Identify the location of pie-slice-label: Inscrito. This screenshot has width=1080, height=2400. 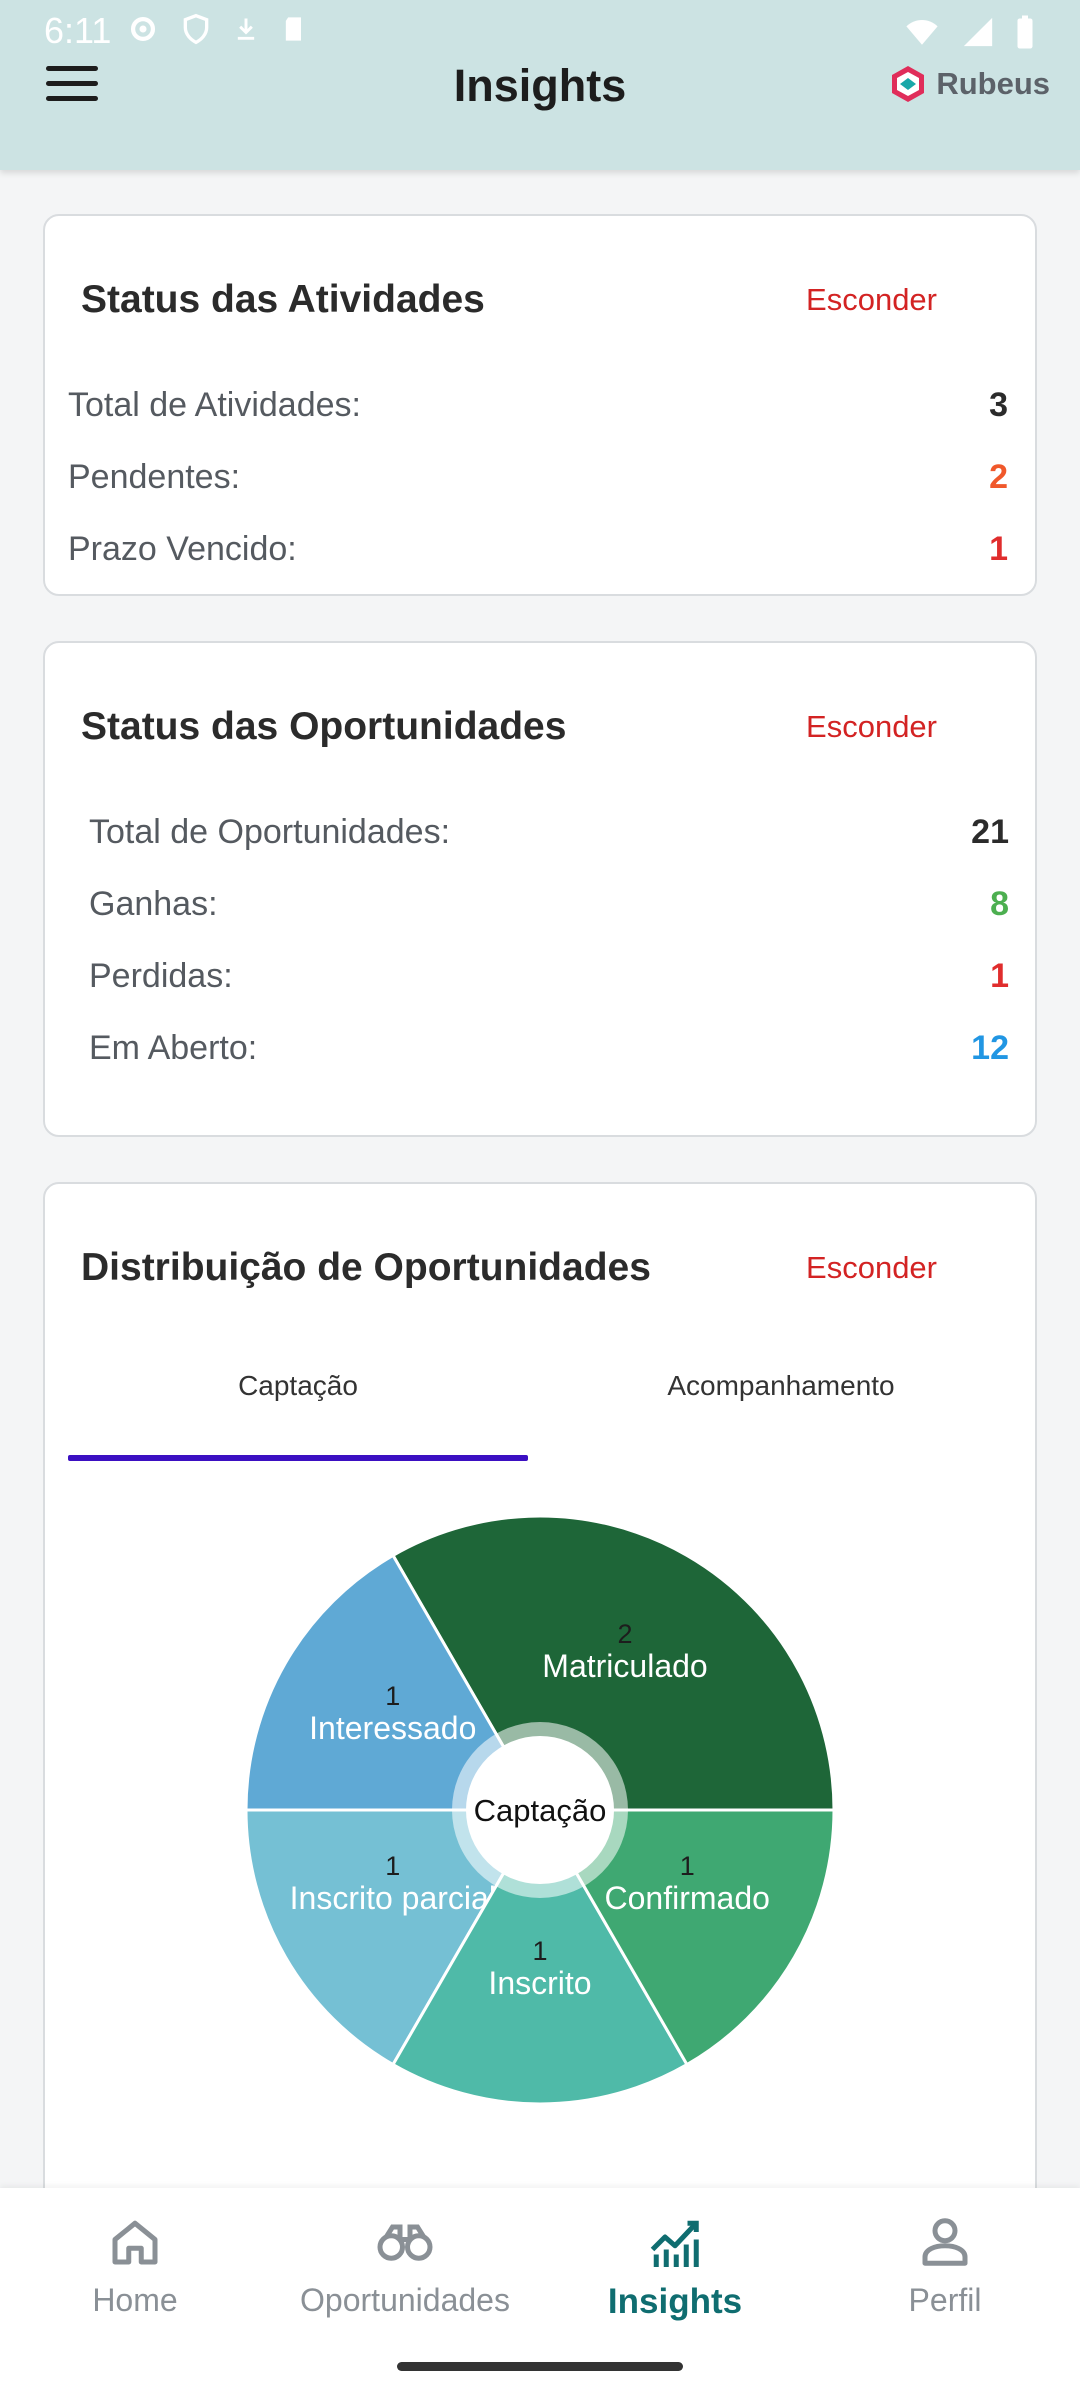
(539, 1983).